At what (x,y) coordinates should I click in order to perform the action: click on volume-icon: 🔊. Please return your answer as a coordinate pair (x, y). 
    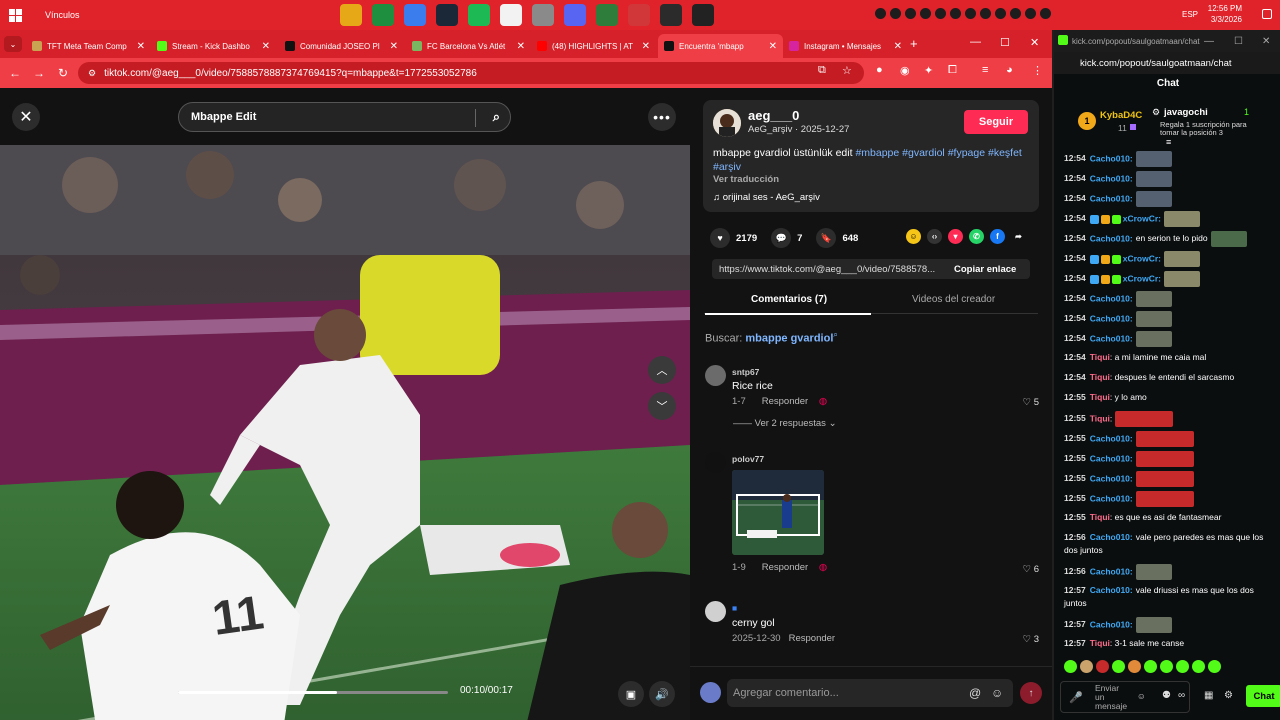
    Looking at the image, I should click on (662, 694).